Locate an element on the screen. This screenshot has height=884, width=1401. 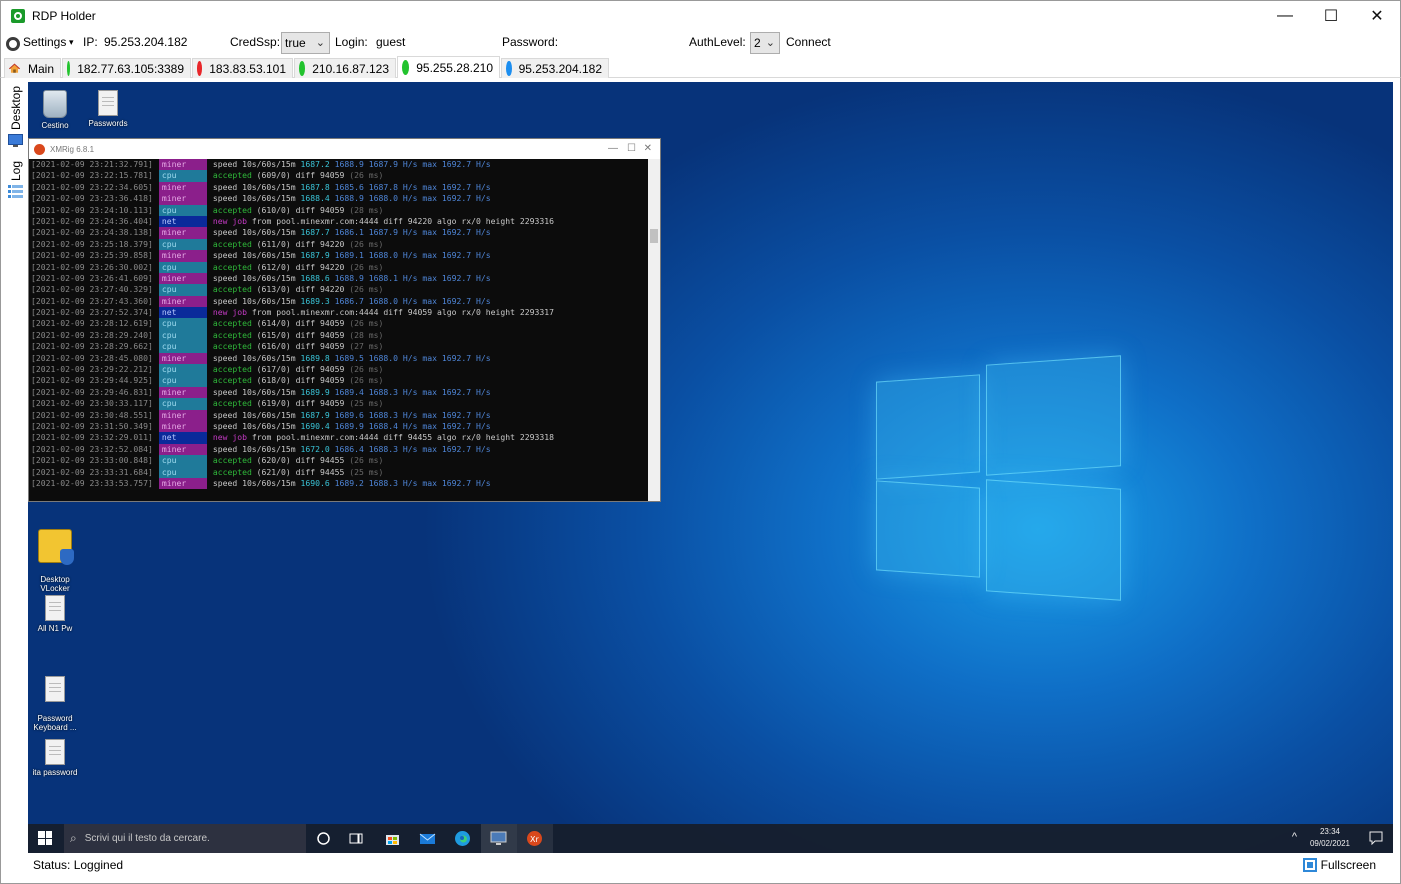
speed-60s: 1688.9 is located at coordinates (349, 277).